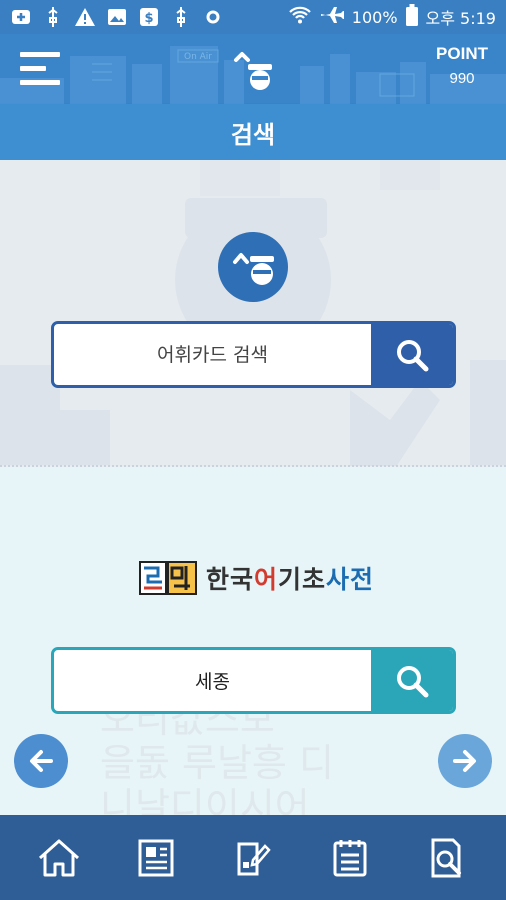 This screenshot has width=506, height=900. I want to click on arrow-left-icon, so click(41, 761).